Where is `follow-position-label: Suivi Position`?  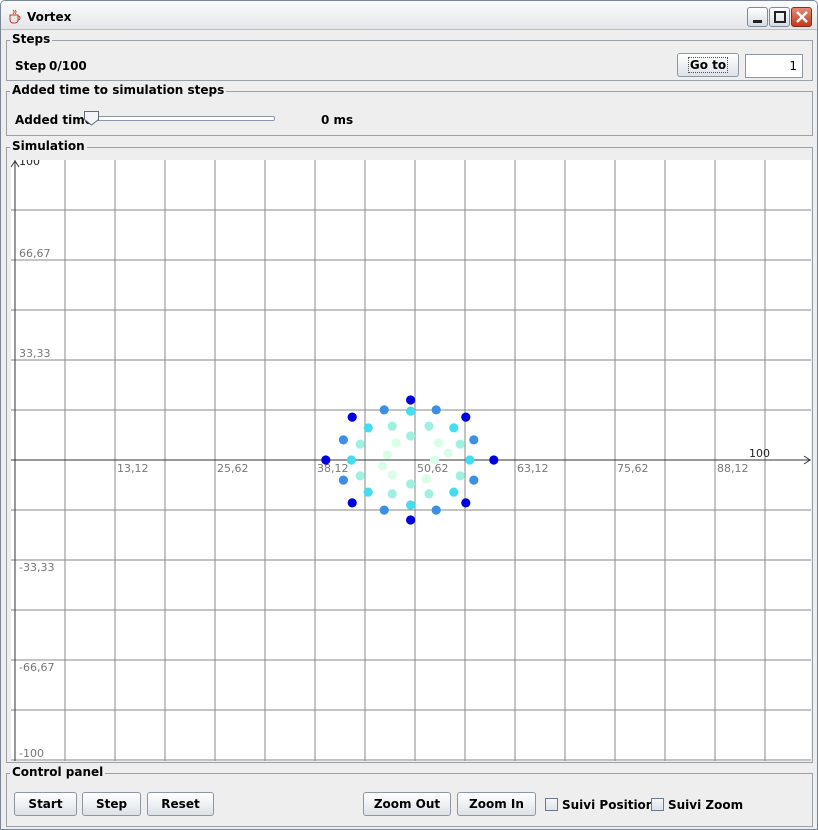
follow-position-label: Suivi Position is located at coordinates (608, 805).